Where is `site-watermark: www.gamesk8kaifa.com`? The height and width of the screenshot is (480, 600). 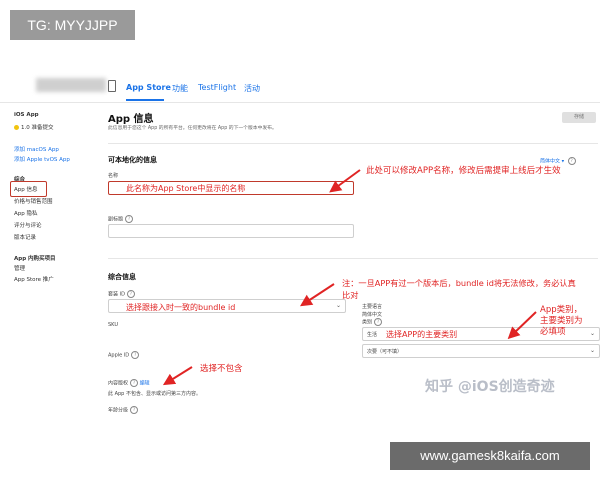
site-watermark: www.gamesk8kaifa.com is located at coordinates (490, 456).